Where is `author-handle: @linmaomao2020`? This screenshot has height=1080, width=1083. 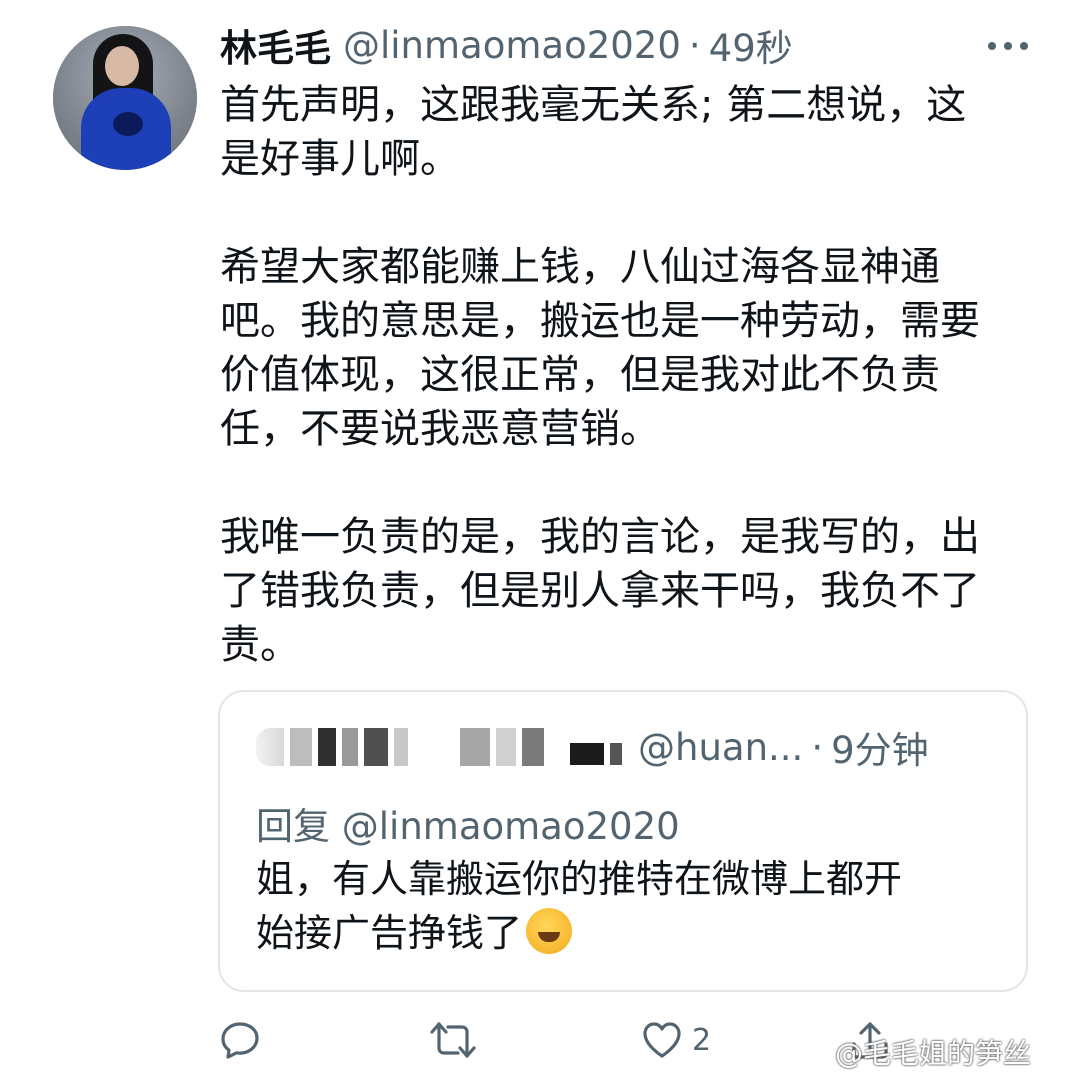
author-handle: @linmaomao2020 is located at coordinates (512, 45).